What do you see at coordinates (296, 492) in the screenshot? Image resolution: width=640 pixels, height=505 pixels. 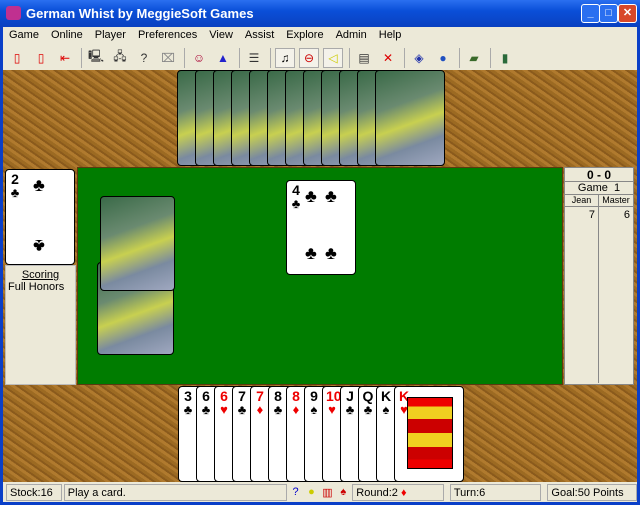 I see `help-icon: ?` at bounding box center [296, 492].